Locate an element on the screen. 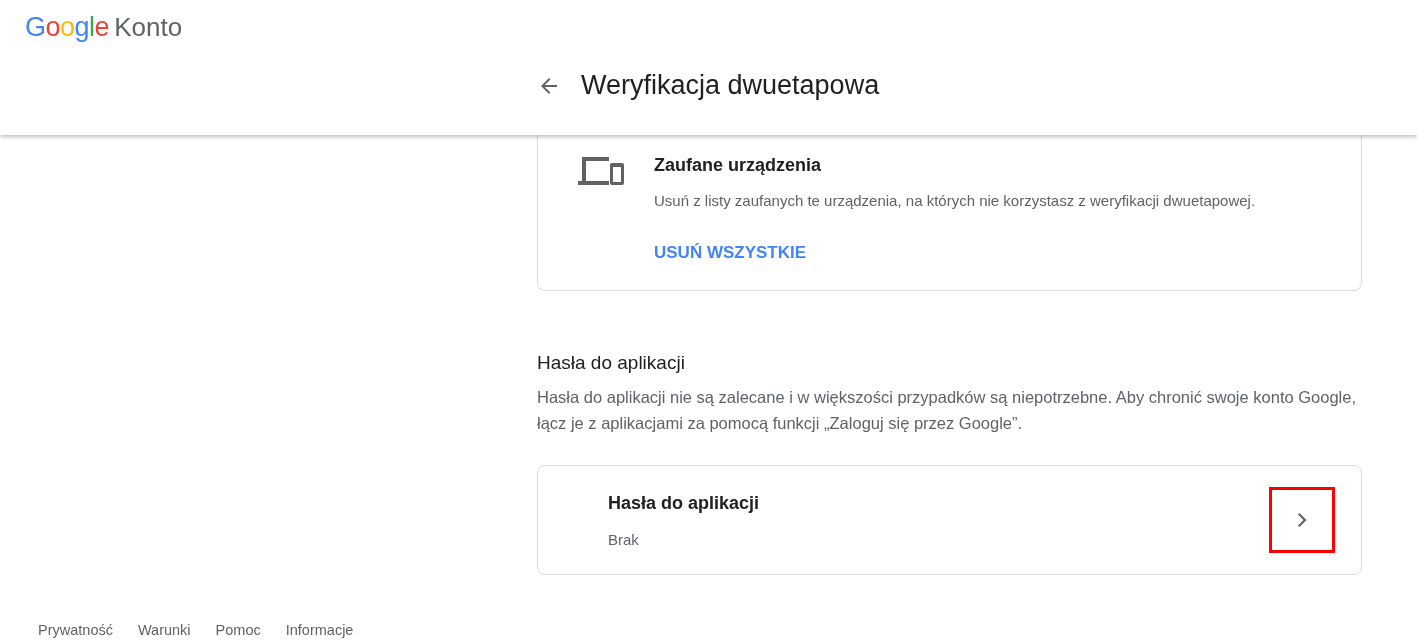 The image size is (1417, 642). google-logo: Google is located at coordinates (67, 27).